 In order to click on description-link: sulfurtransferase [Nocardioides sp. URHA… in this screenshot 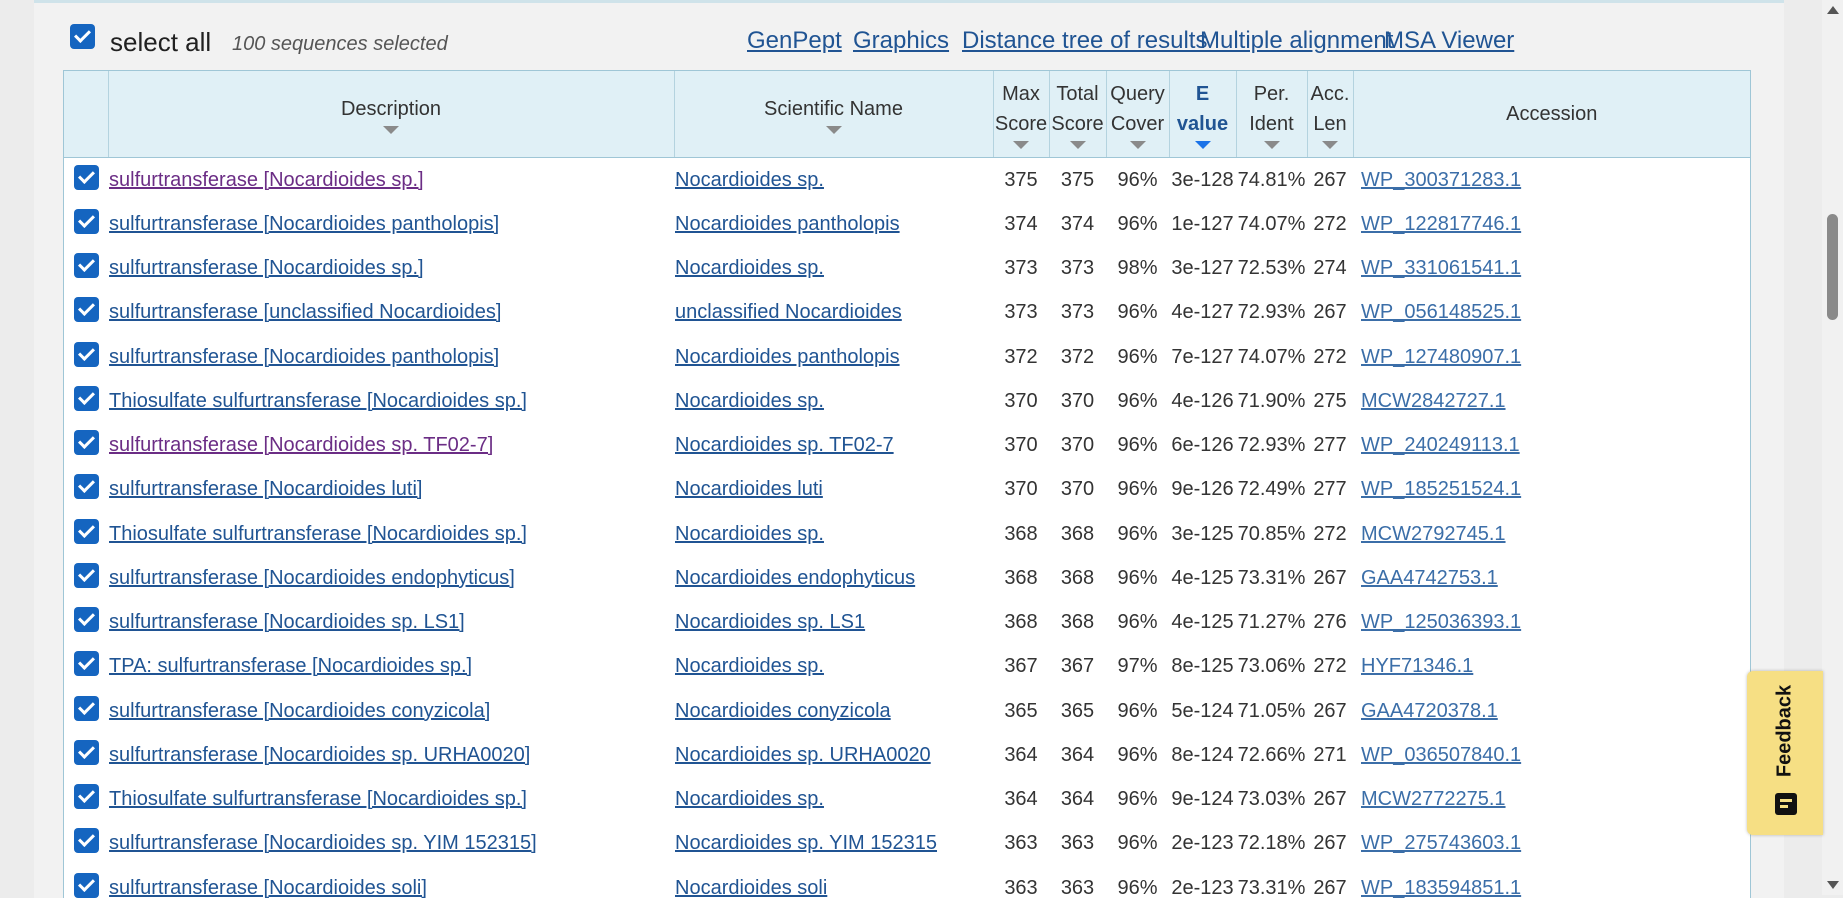, I will do `click(319, 755)`.